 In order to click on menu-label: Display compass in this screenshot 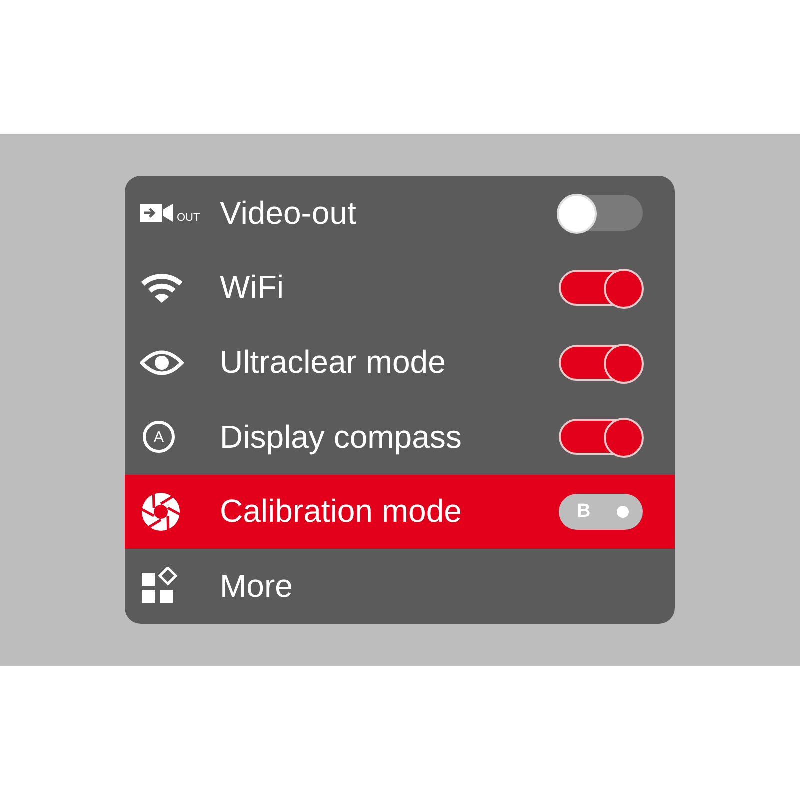, I will do `click(341, 437)`.